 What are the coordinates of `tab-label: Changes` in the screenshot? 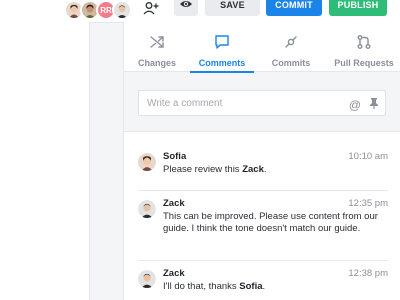 It's located at (156, 63).